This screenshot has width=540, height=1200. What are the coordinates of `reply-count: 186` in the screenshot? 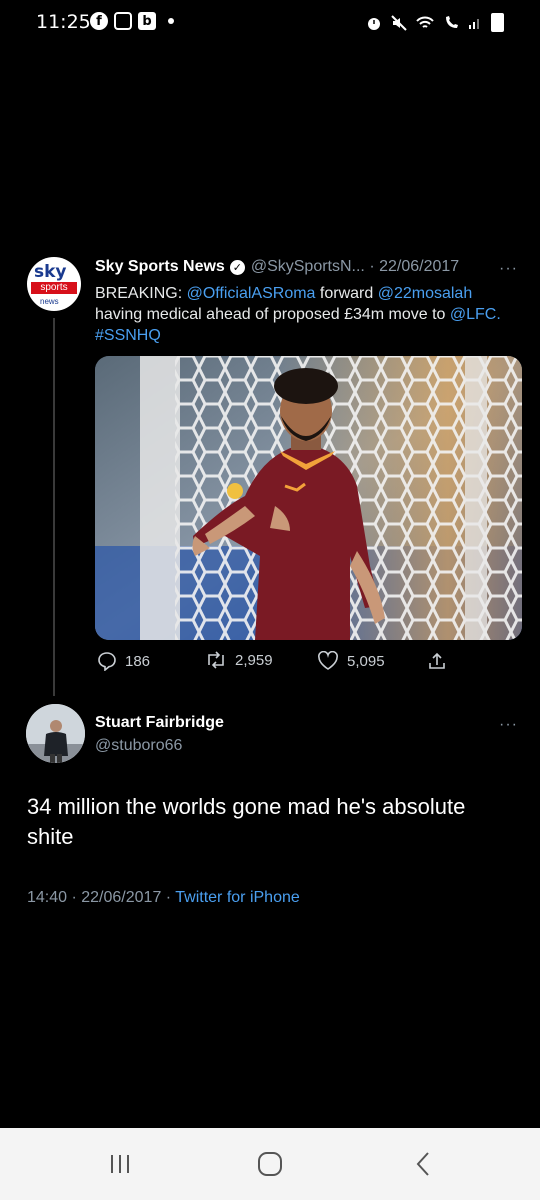 It's located at (138, 661).